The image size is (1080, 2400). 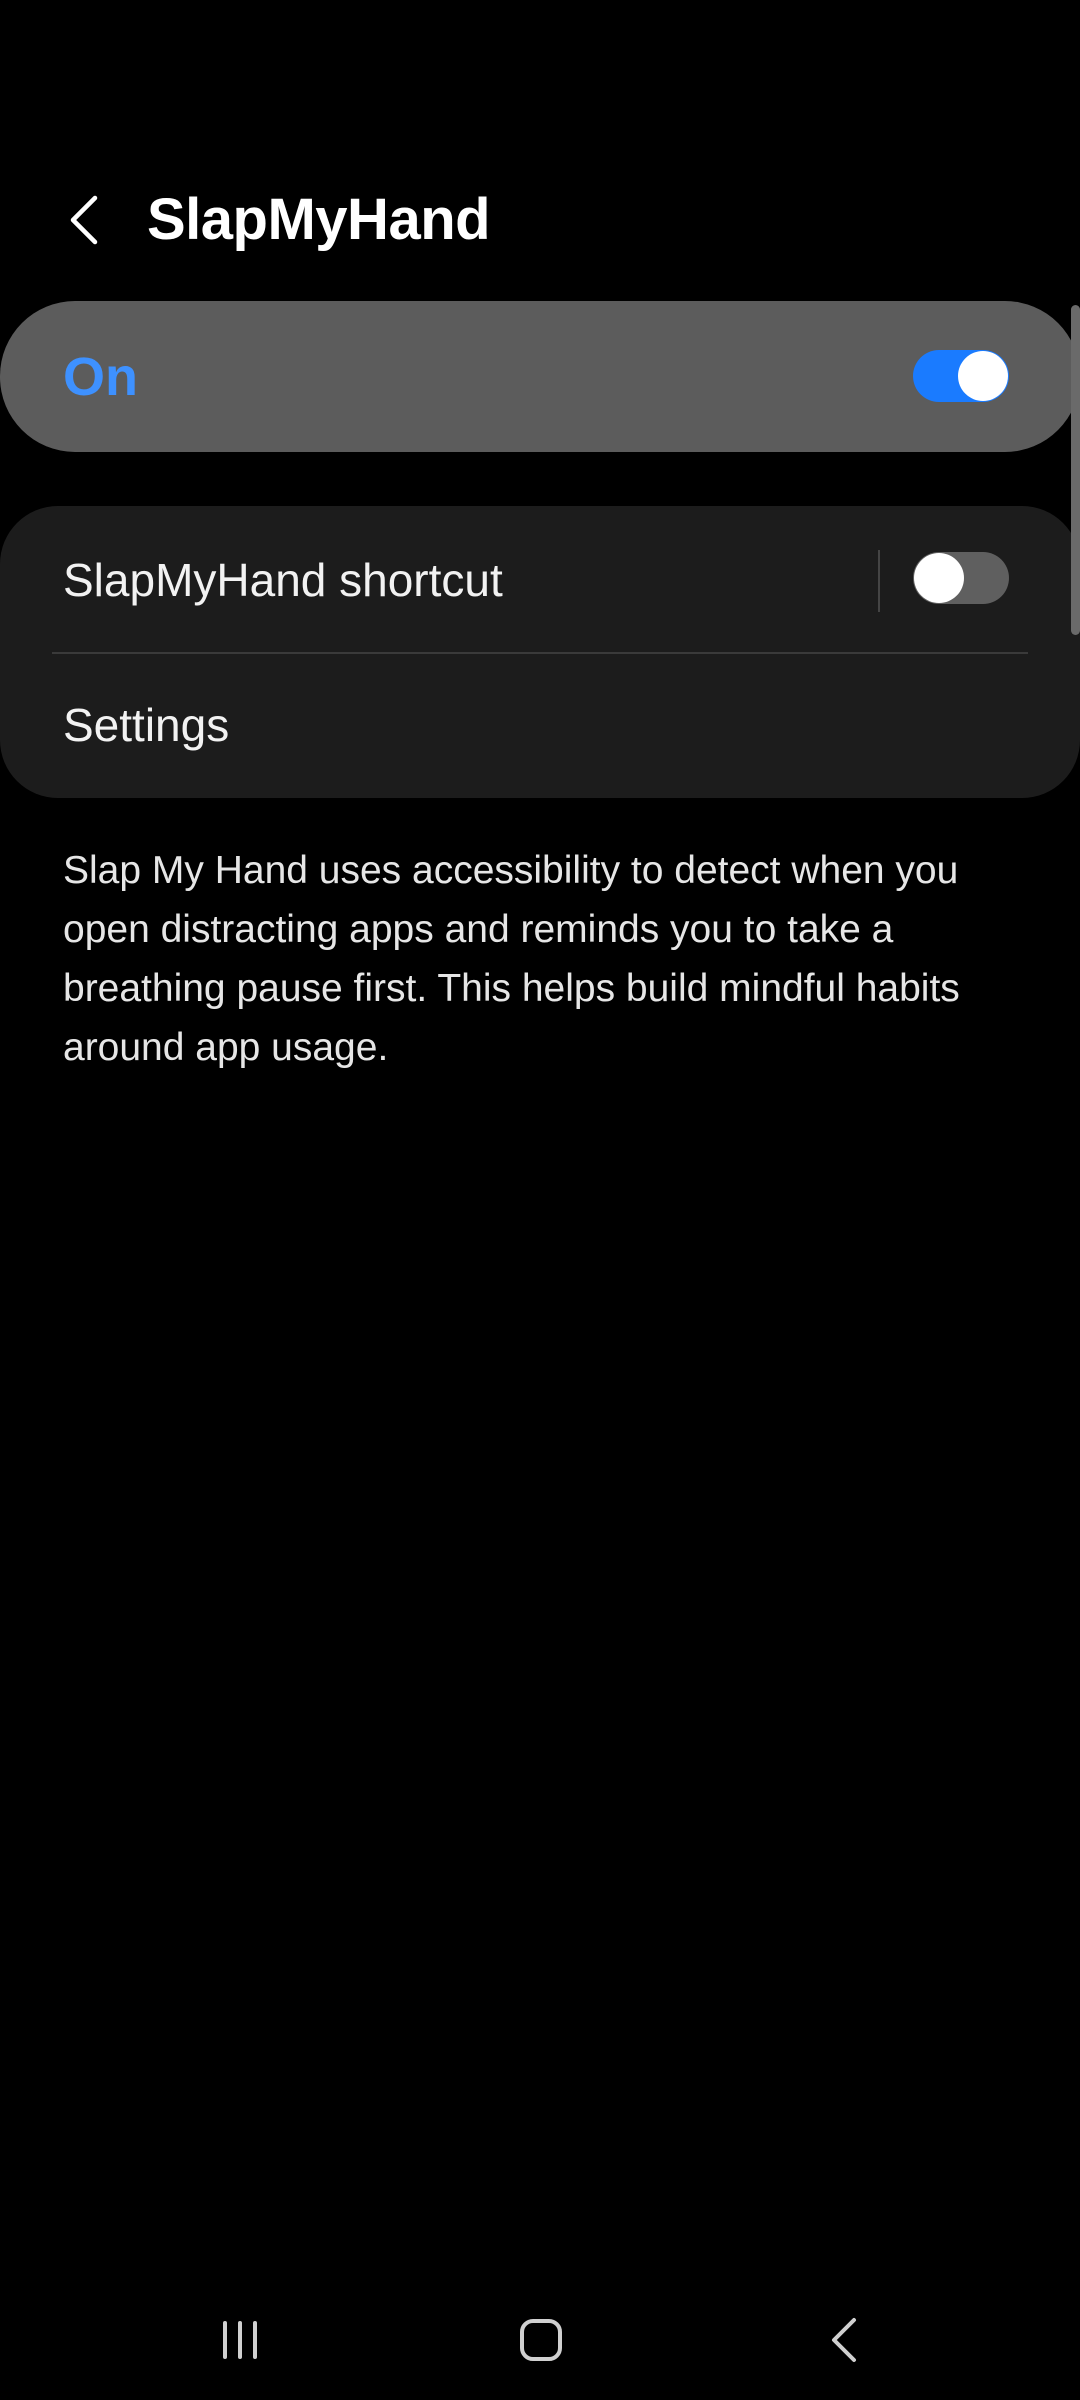 I want to click on recents-icon, so click(x=240, y=2340).